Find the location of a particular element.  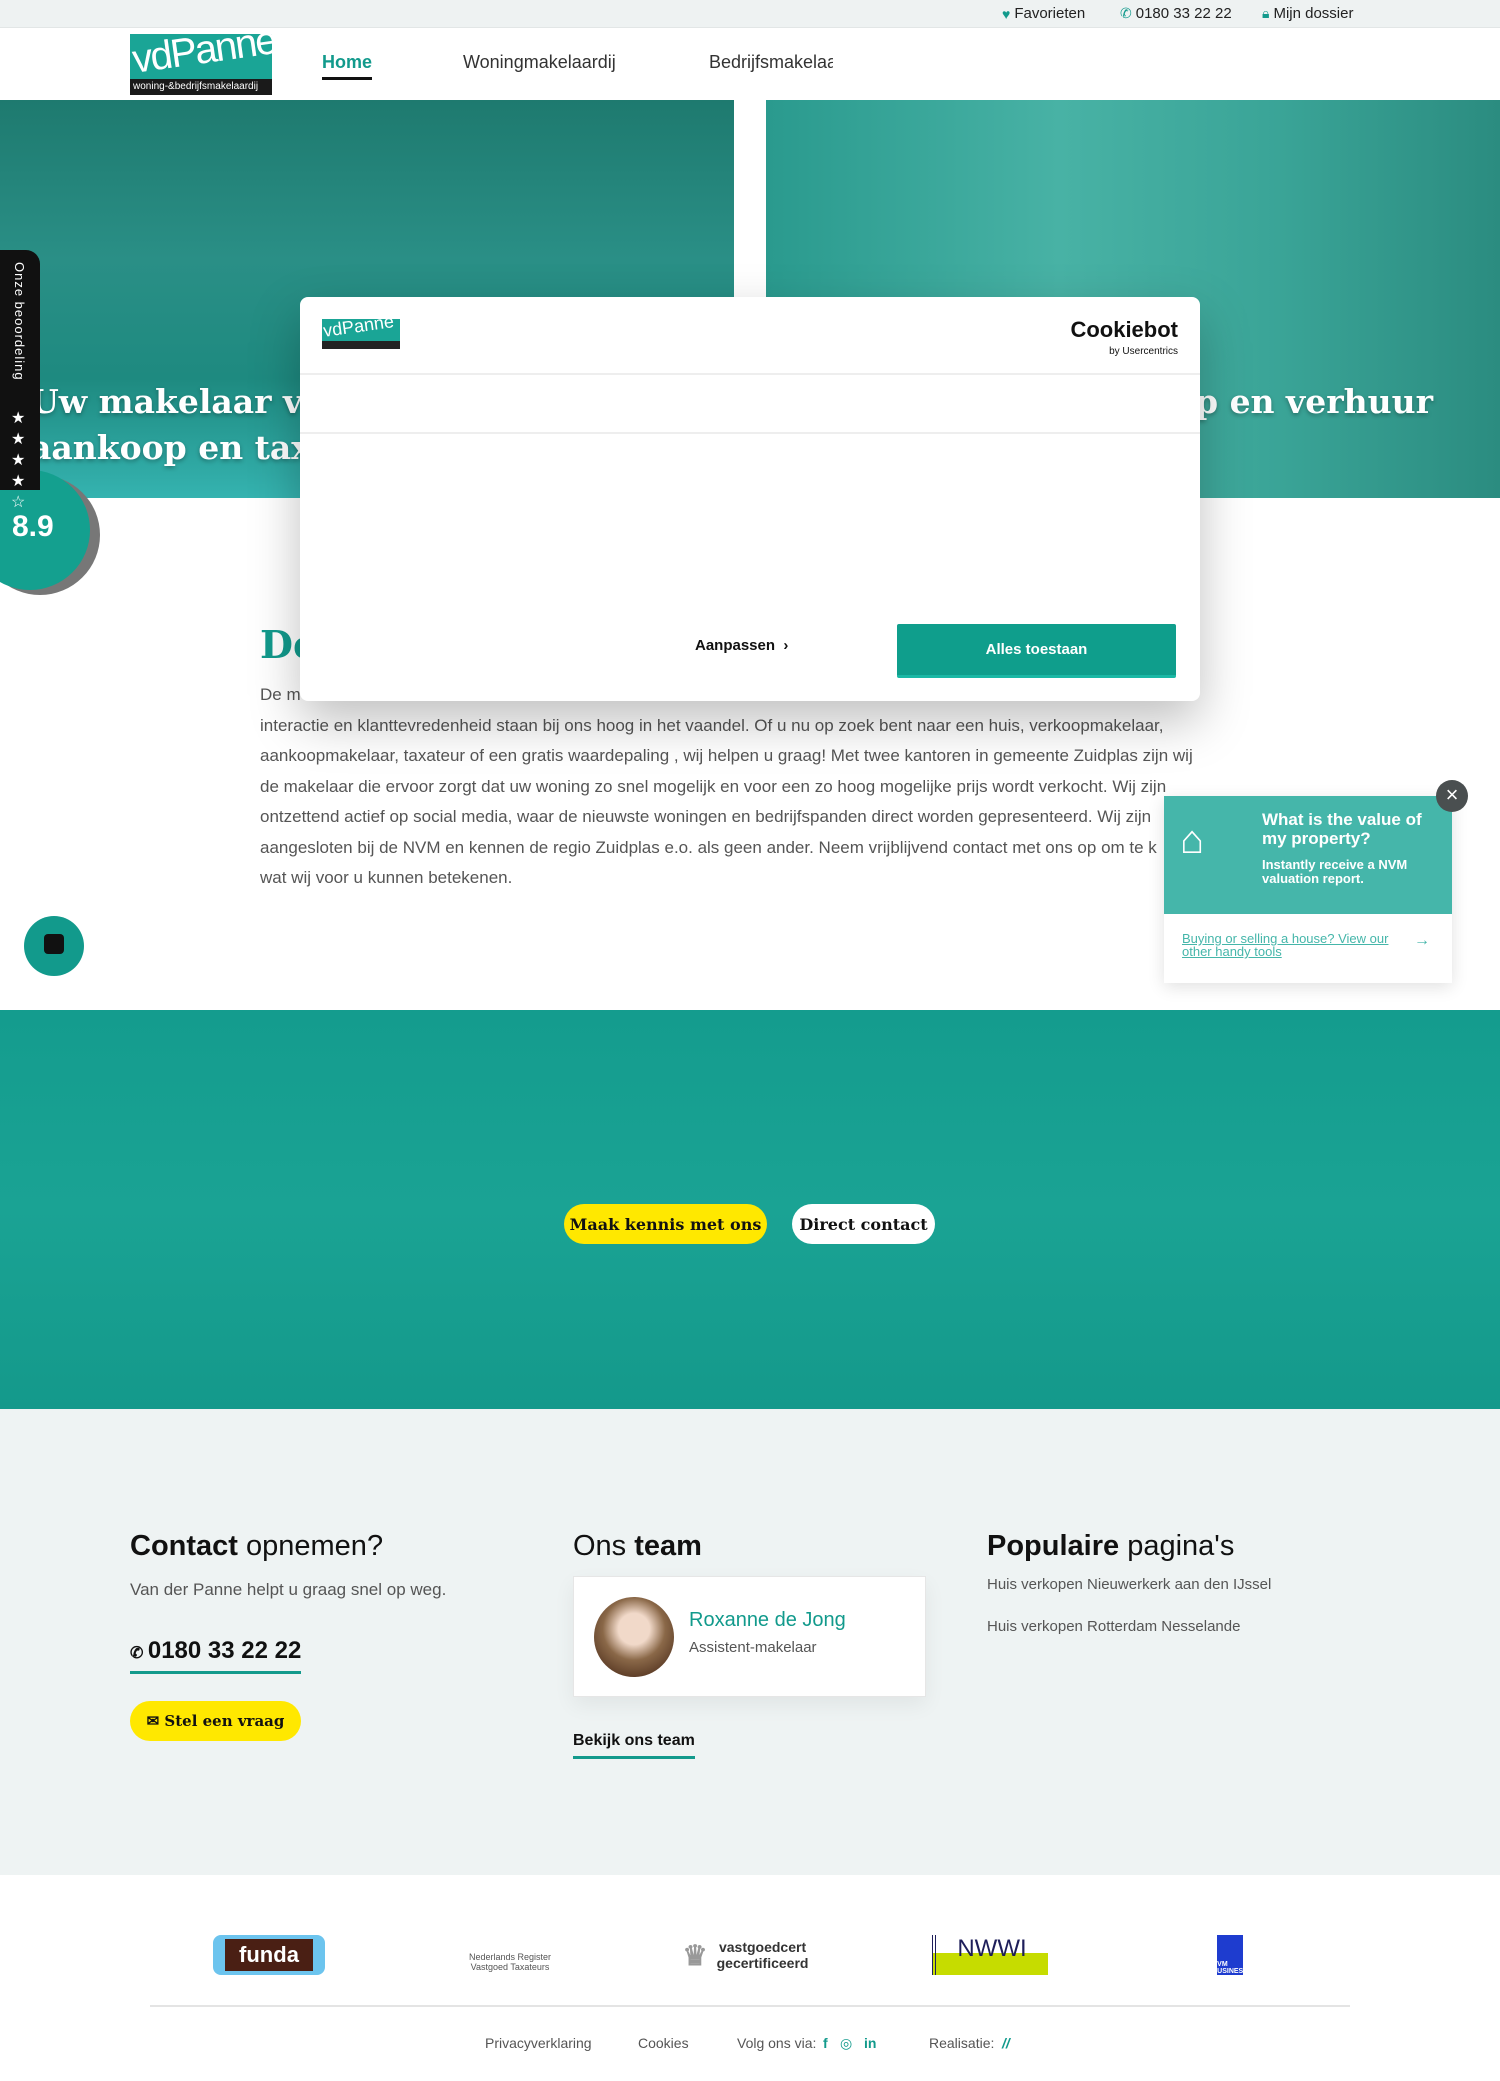

contact-phone-link: ✆ 0180 33 22 22 is located at coordinates (216, 1655).